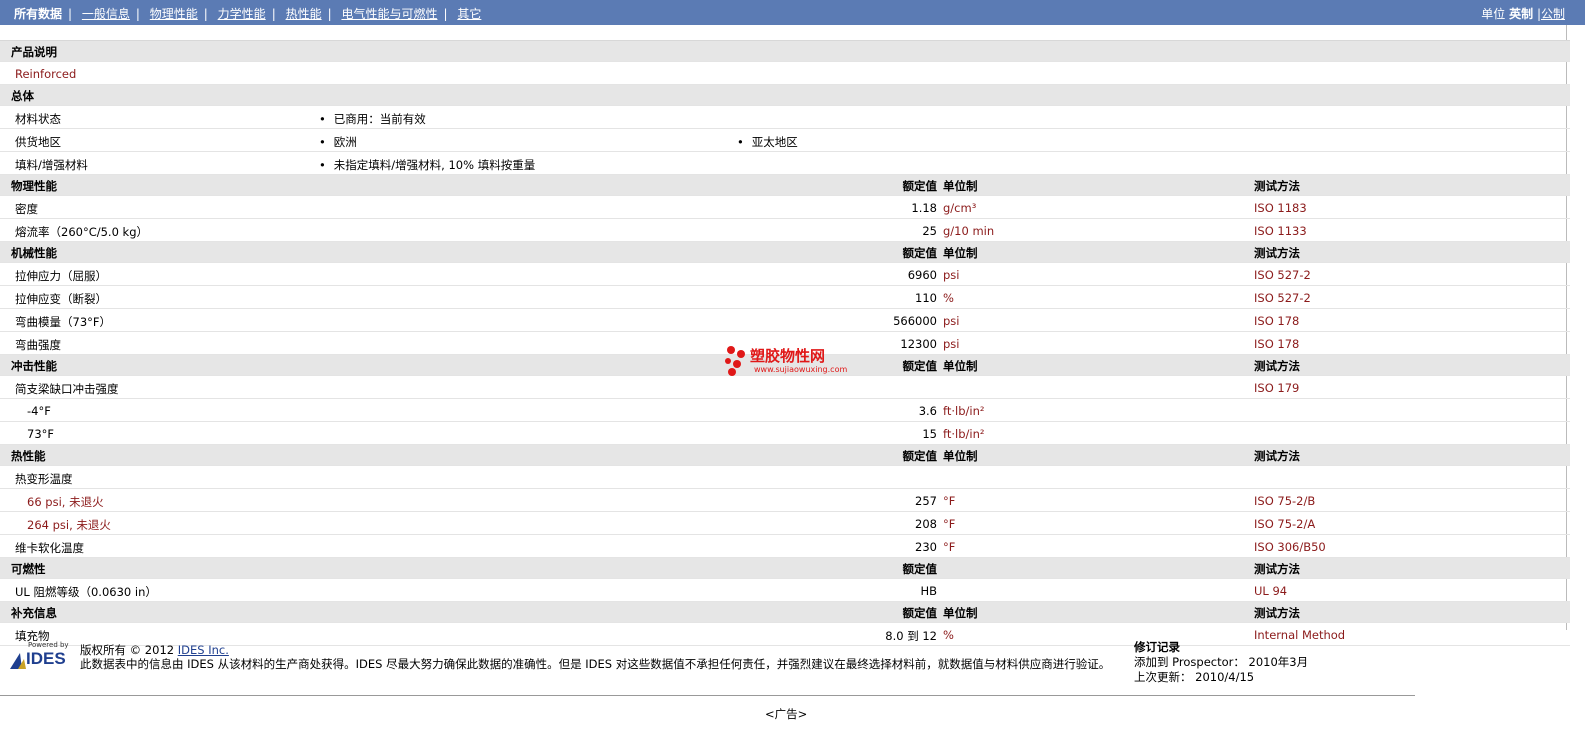 The image size is (1585, 730). Describe the element at coordinates (926, 298) in the screenshot. I see `row-value: 110` at that location.